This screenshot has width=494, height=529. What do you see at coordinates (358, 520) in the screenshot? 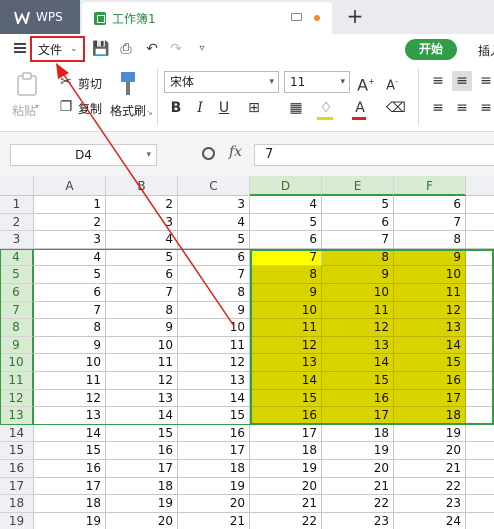
I see `table-cell: 23` at bounding box center [358, 520].